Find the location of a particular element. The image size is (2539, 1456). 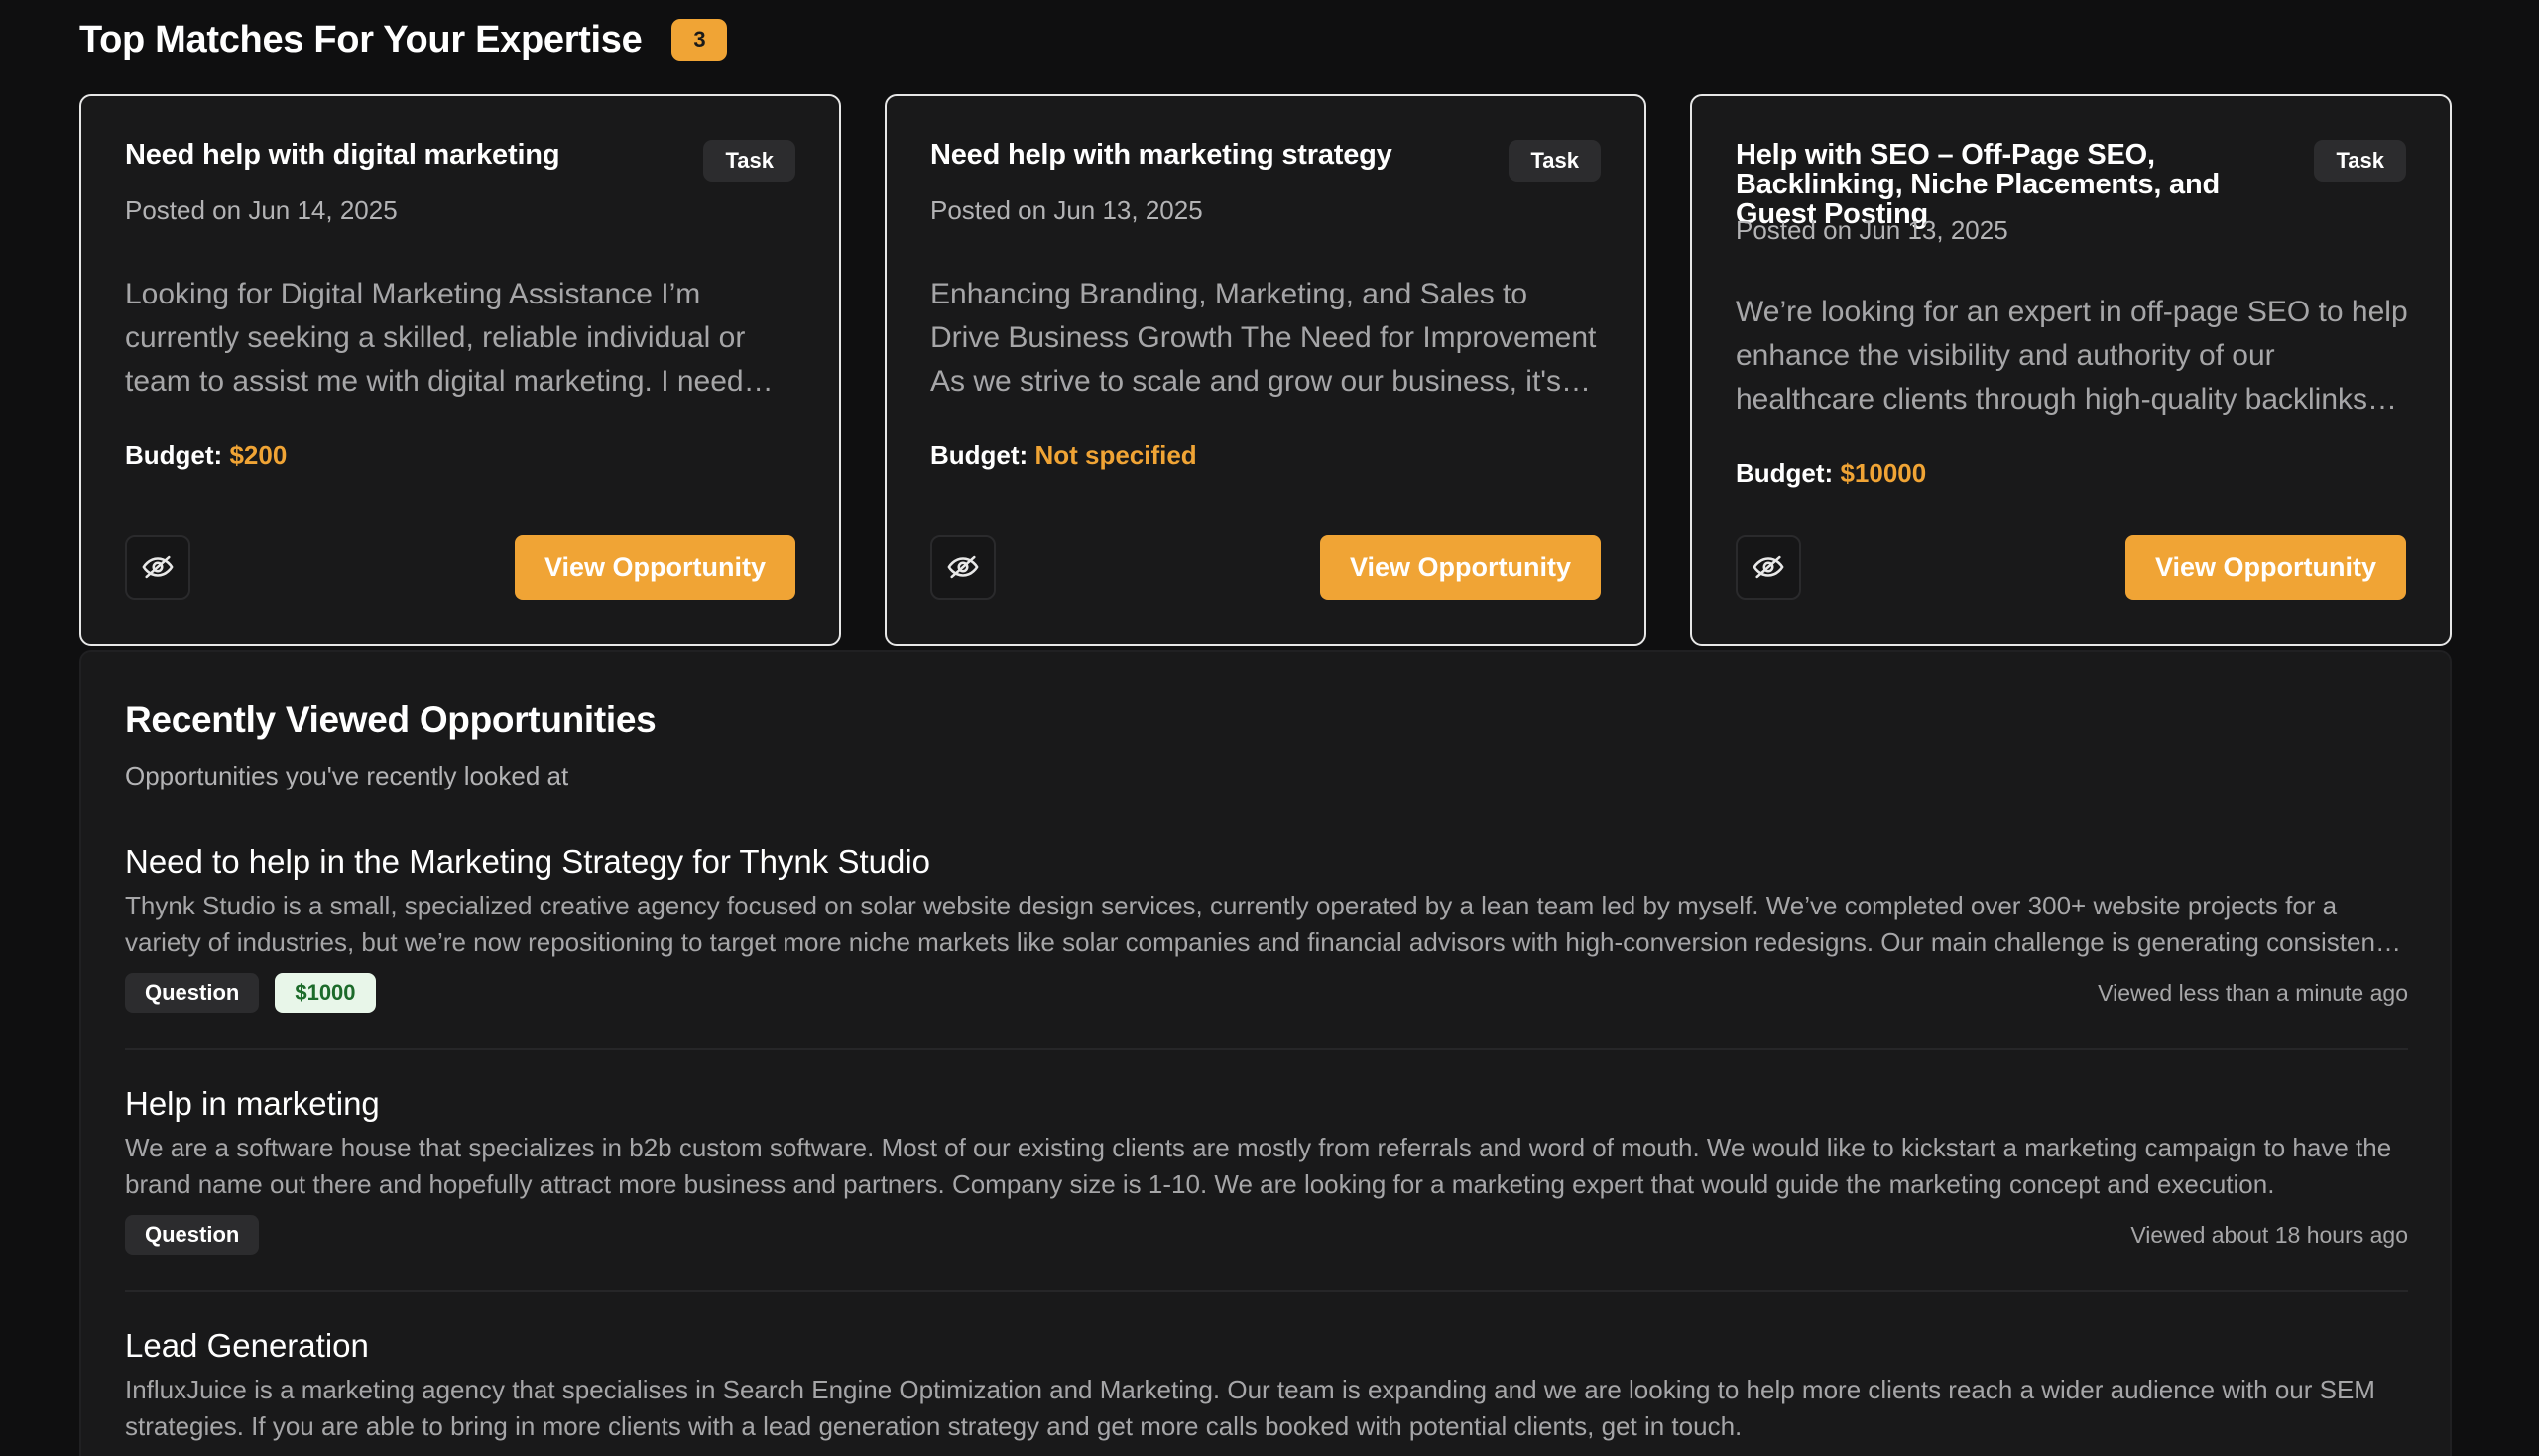

match-card-title: Need help with digital marketing is located at coordinates (343, 155).